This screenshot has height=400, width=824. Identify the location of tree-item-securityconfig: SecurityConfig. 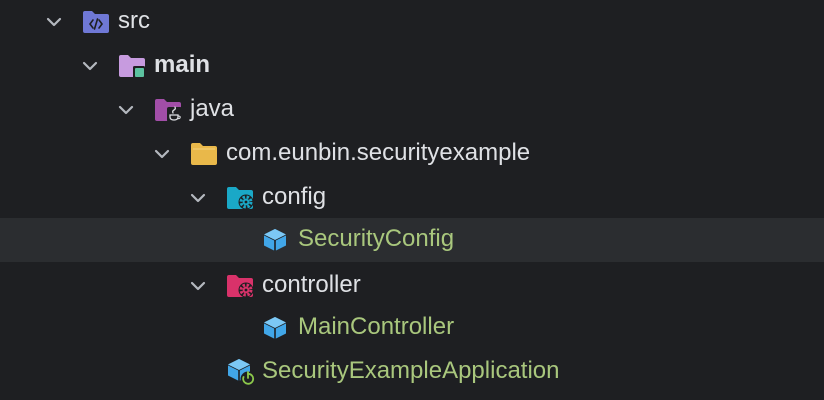
(412, 240).